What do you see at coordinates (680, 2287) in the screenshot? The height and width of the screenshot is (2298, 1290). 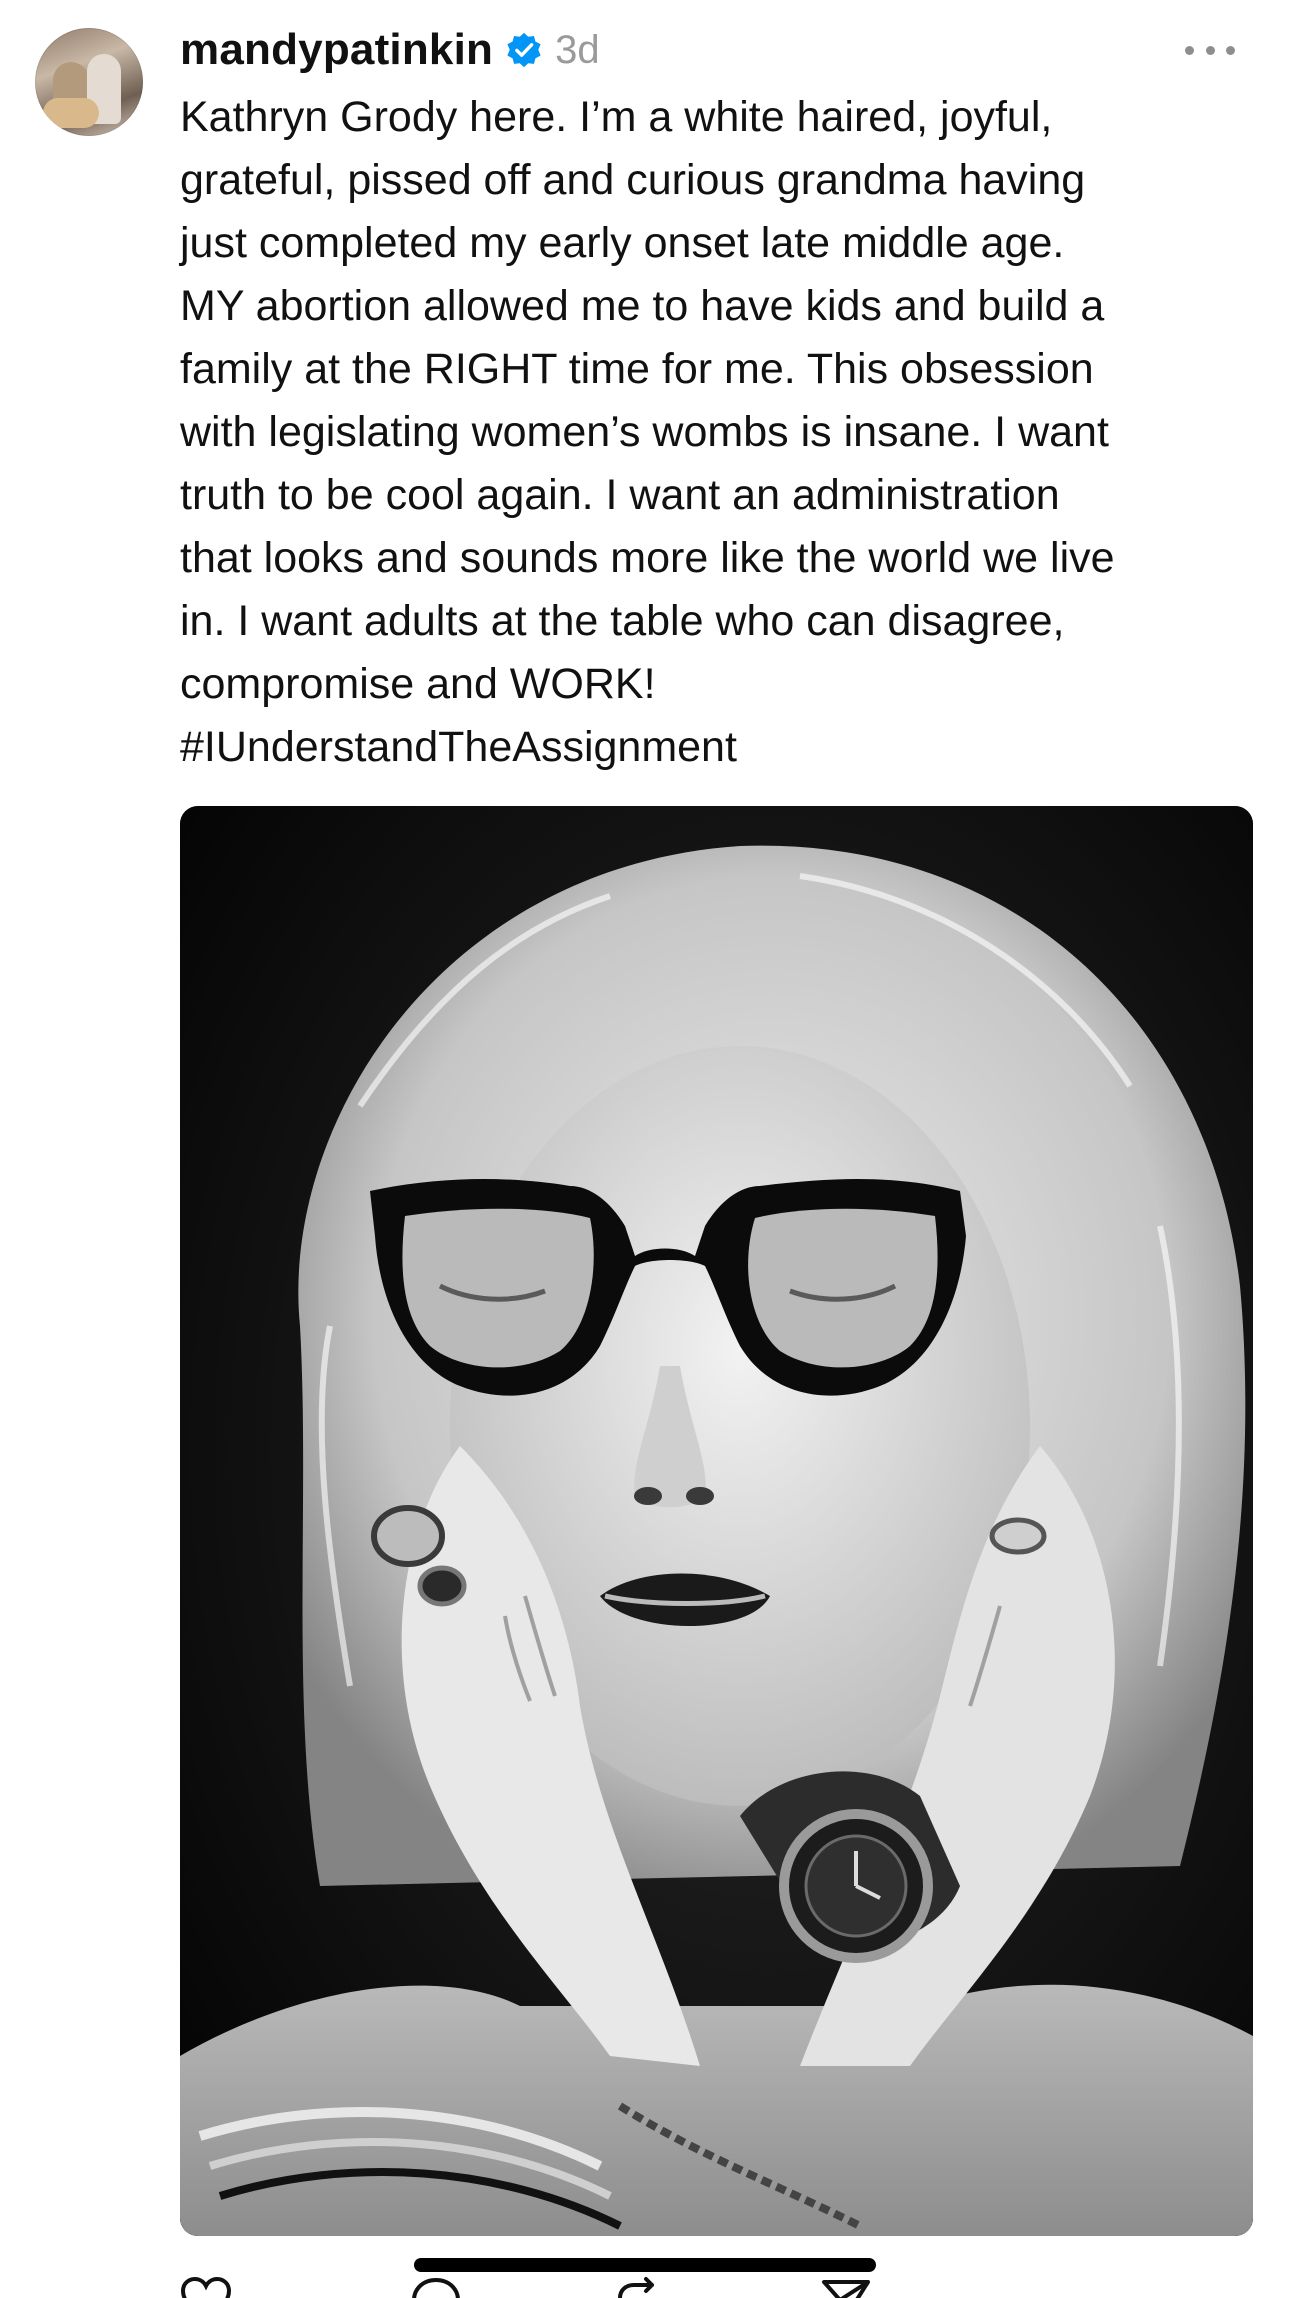 I see `post-actions` at bounding box center [680, 2287].